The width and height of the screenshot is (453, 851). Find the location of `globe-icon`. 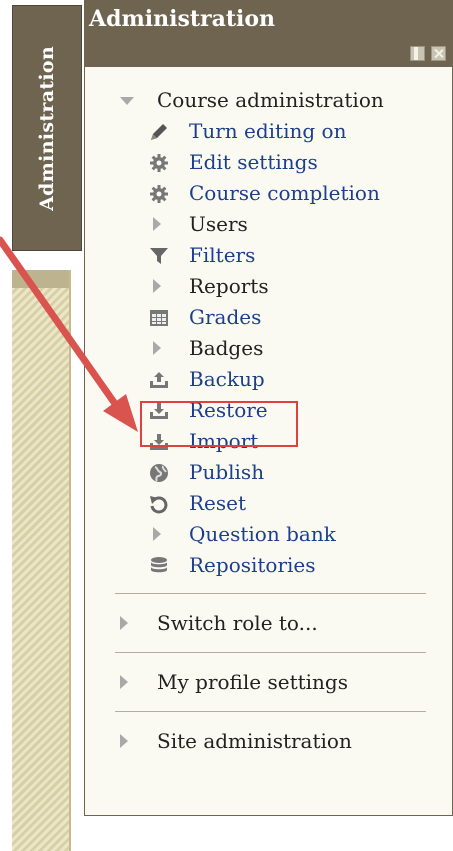

globe-icon is located at coordinates (159, 473).